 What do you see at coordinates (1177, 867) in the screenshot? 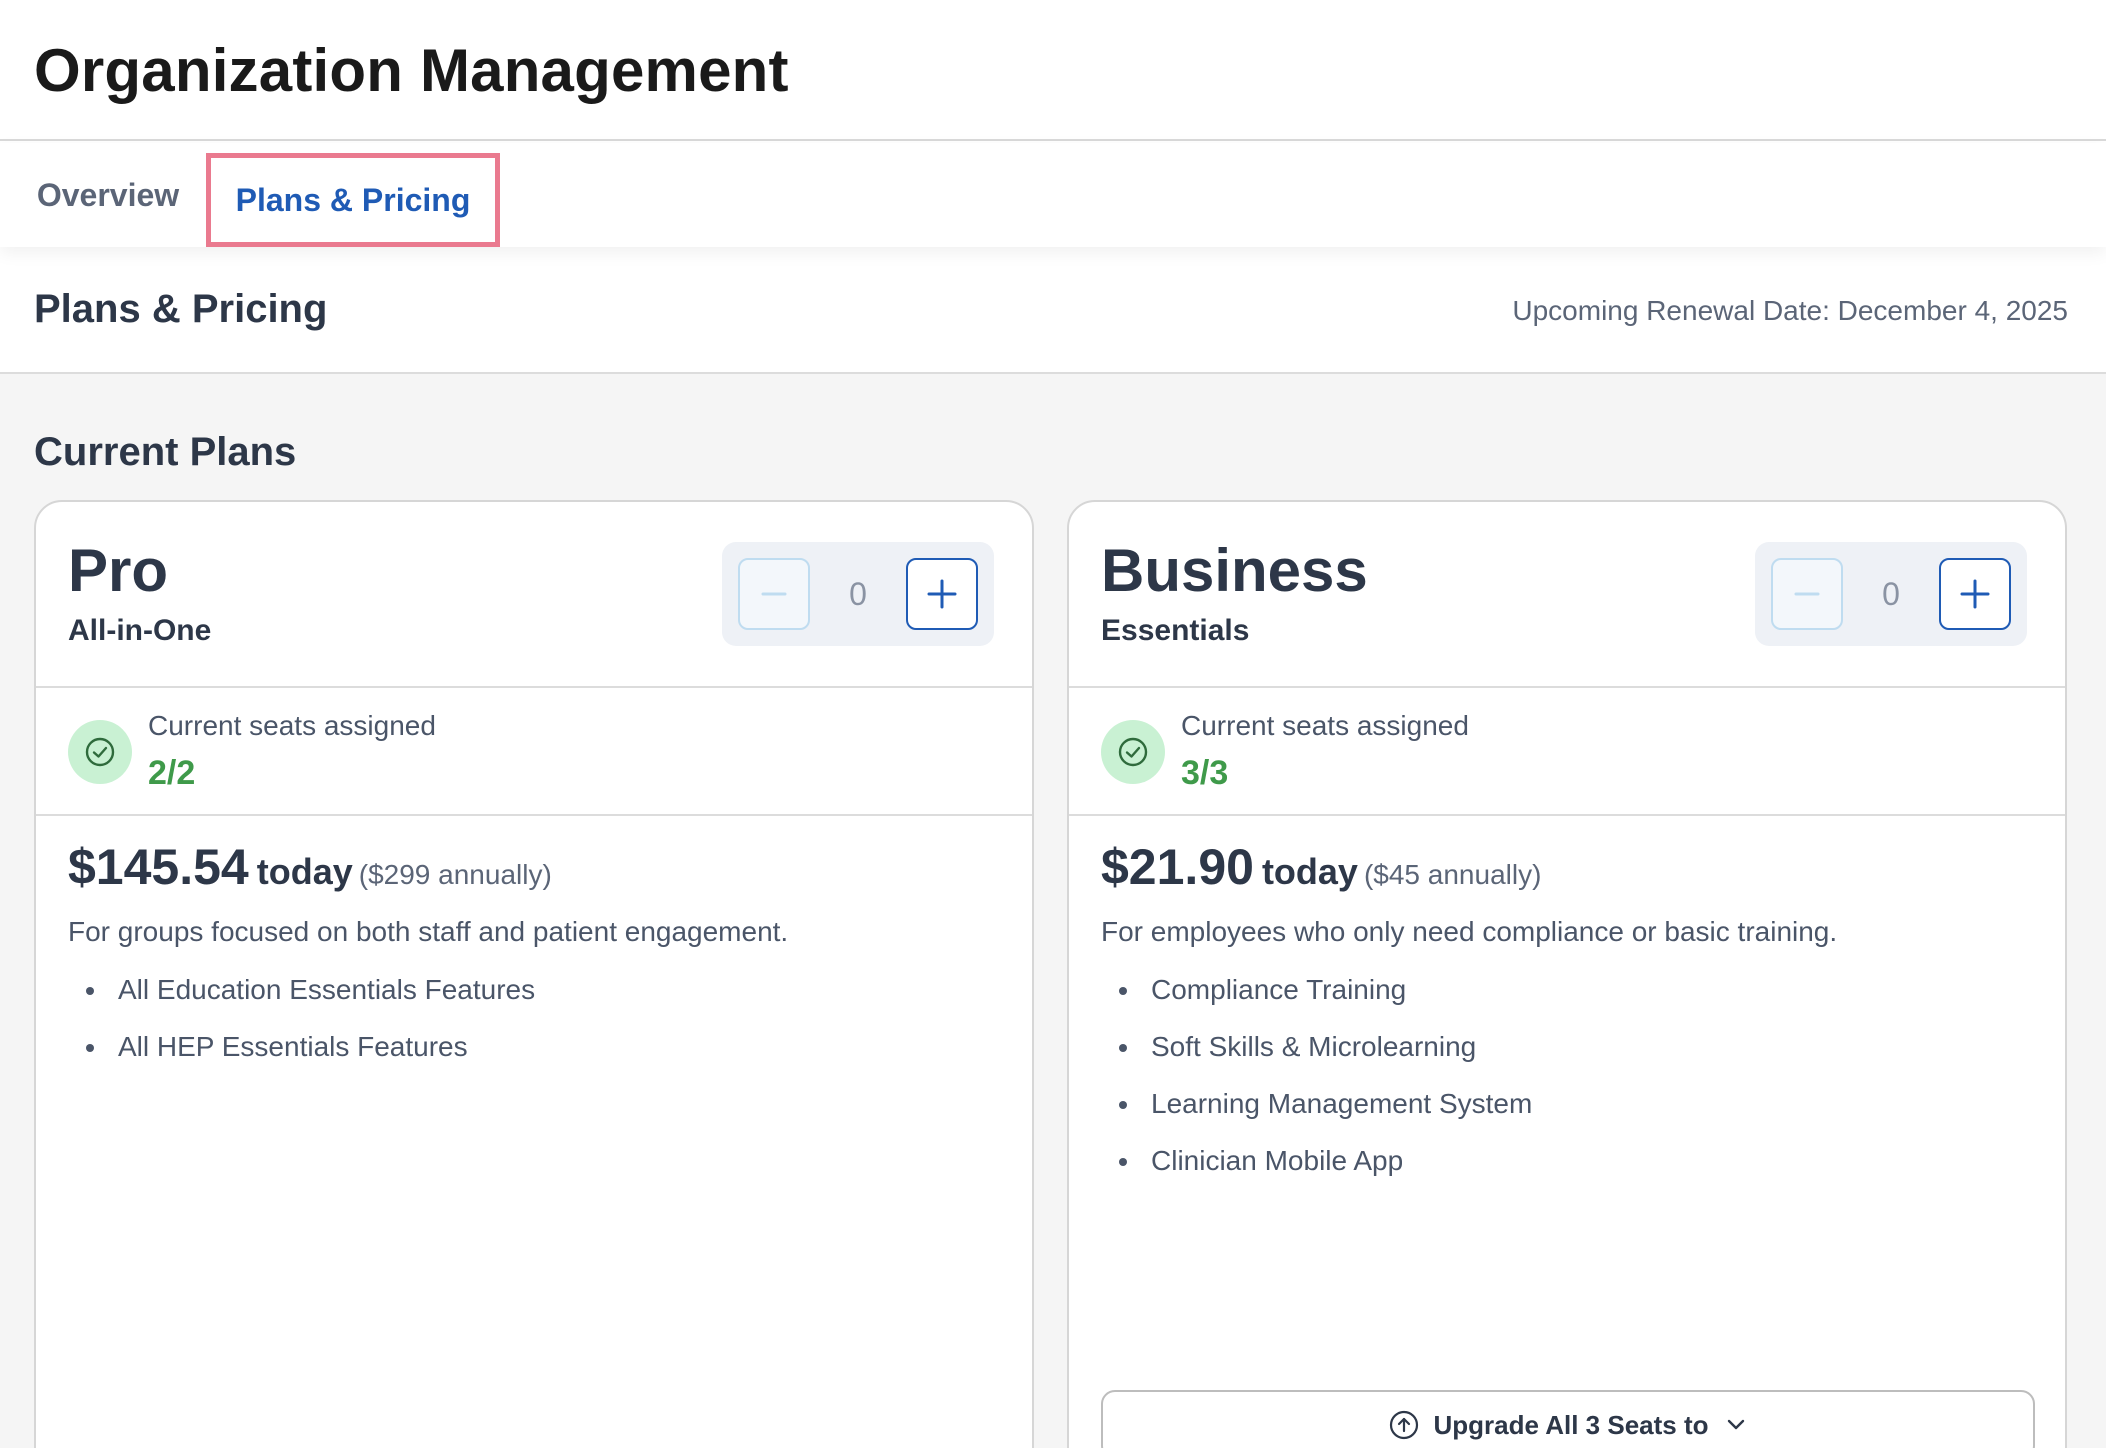
I see `price-today: $21.90` at bounding box center [1177, 867].